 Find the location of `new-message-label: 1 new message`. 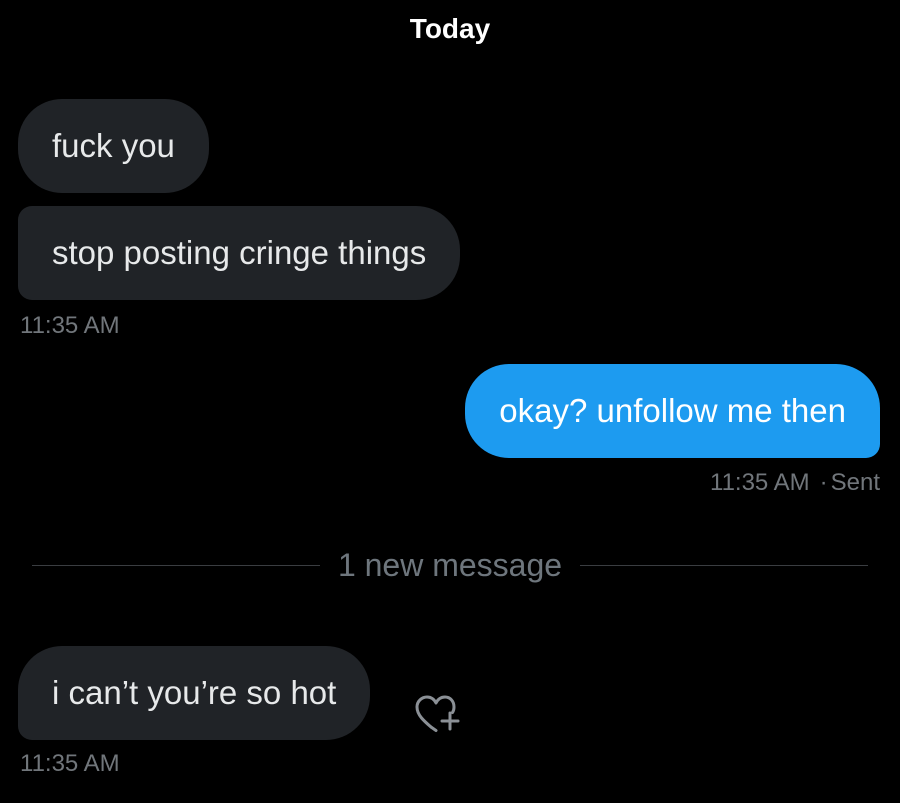

new-message-label: 1 new message is located at coordinates (450, 564).